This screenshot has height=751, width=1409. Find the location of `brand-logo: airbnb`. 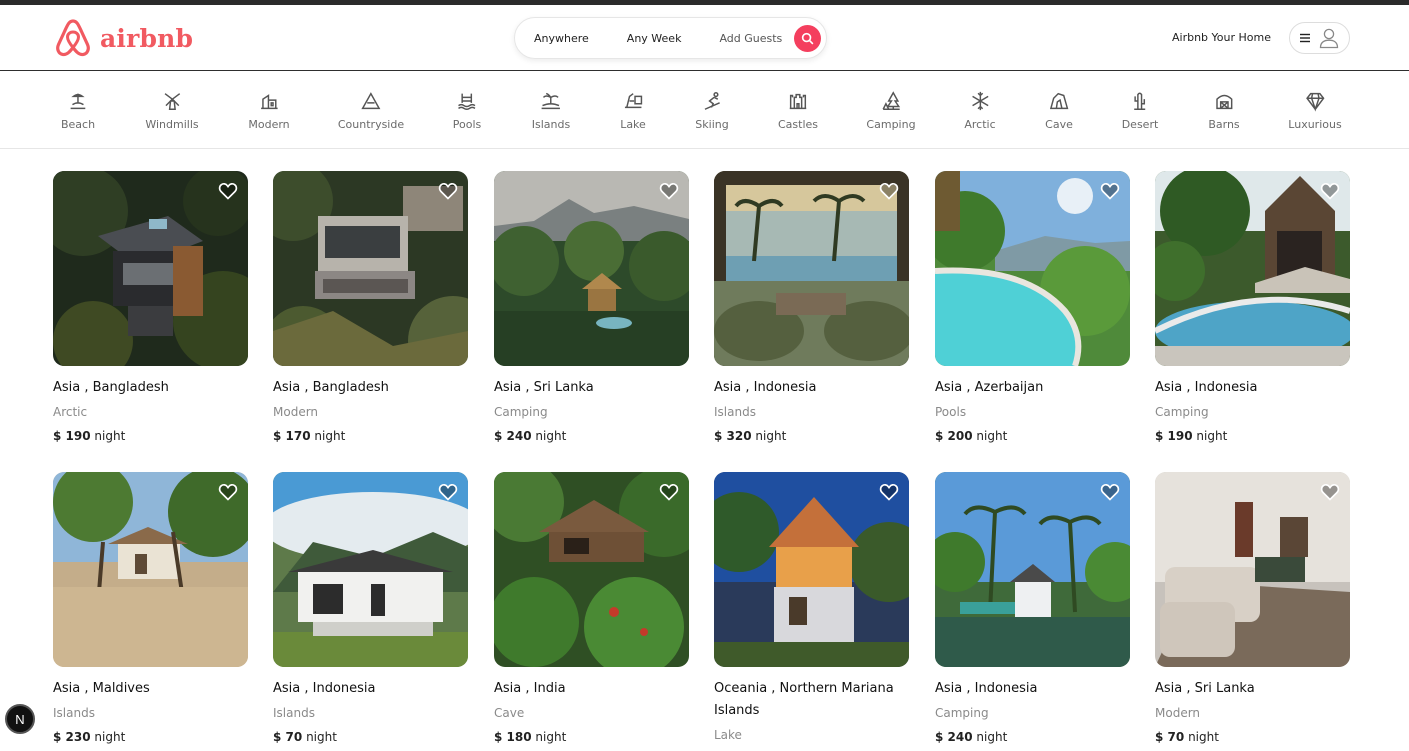

brand-logo: airbnb is located at coordinates (123, 38).